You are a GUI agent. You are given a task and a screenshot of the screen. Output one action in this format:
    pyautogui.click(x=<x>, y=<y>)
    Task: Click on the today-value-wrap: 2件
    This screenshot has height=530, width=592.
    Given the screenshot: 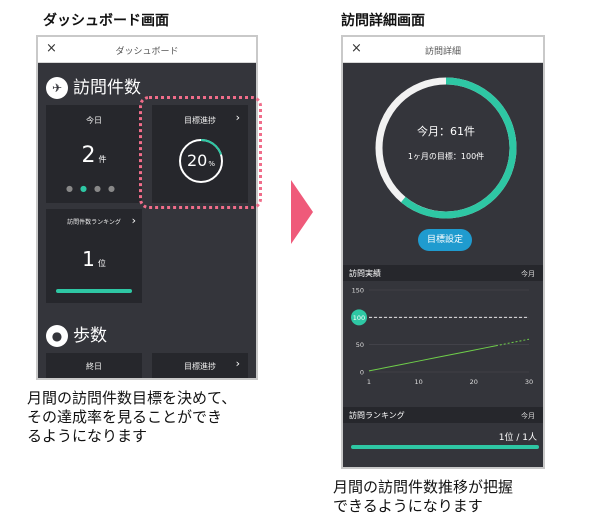 What is the action you would take?
    pyautogui.click(x=94, y=155)
    